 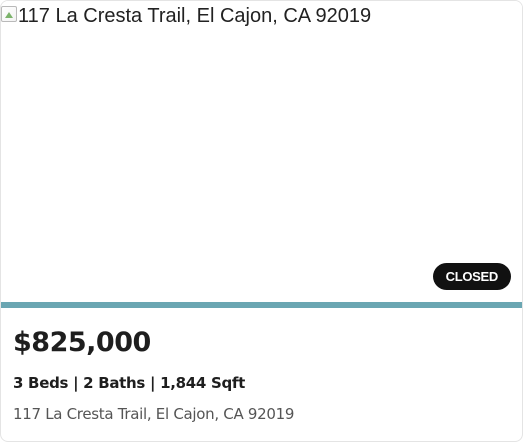 I want to click on sqft-value: 1,844 Sqft, so click(x=203, y=383).